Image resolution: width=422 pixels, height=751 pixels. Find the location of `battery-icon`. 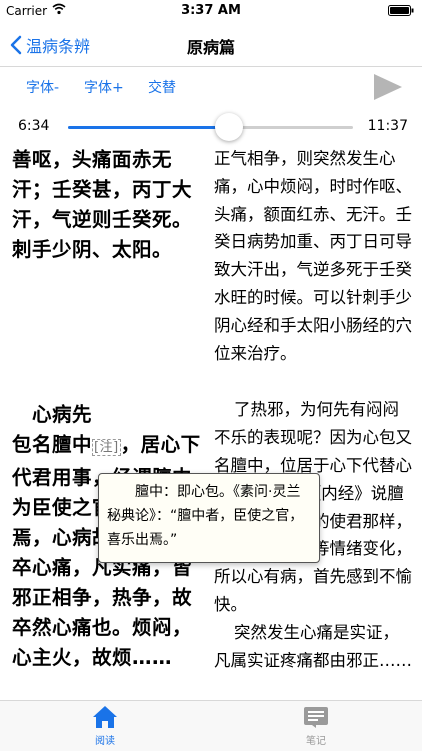

battery-icon is located at coordinates (401, 10).